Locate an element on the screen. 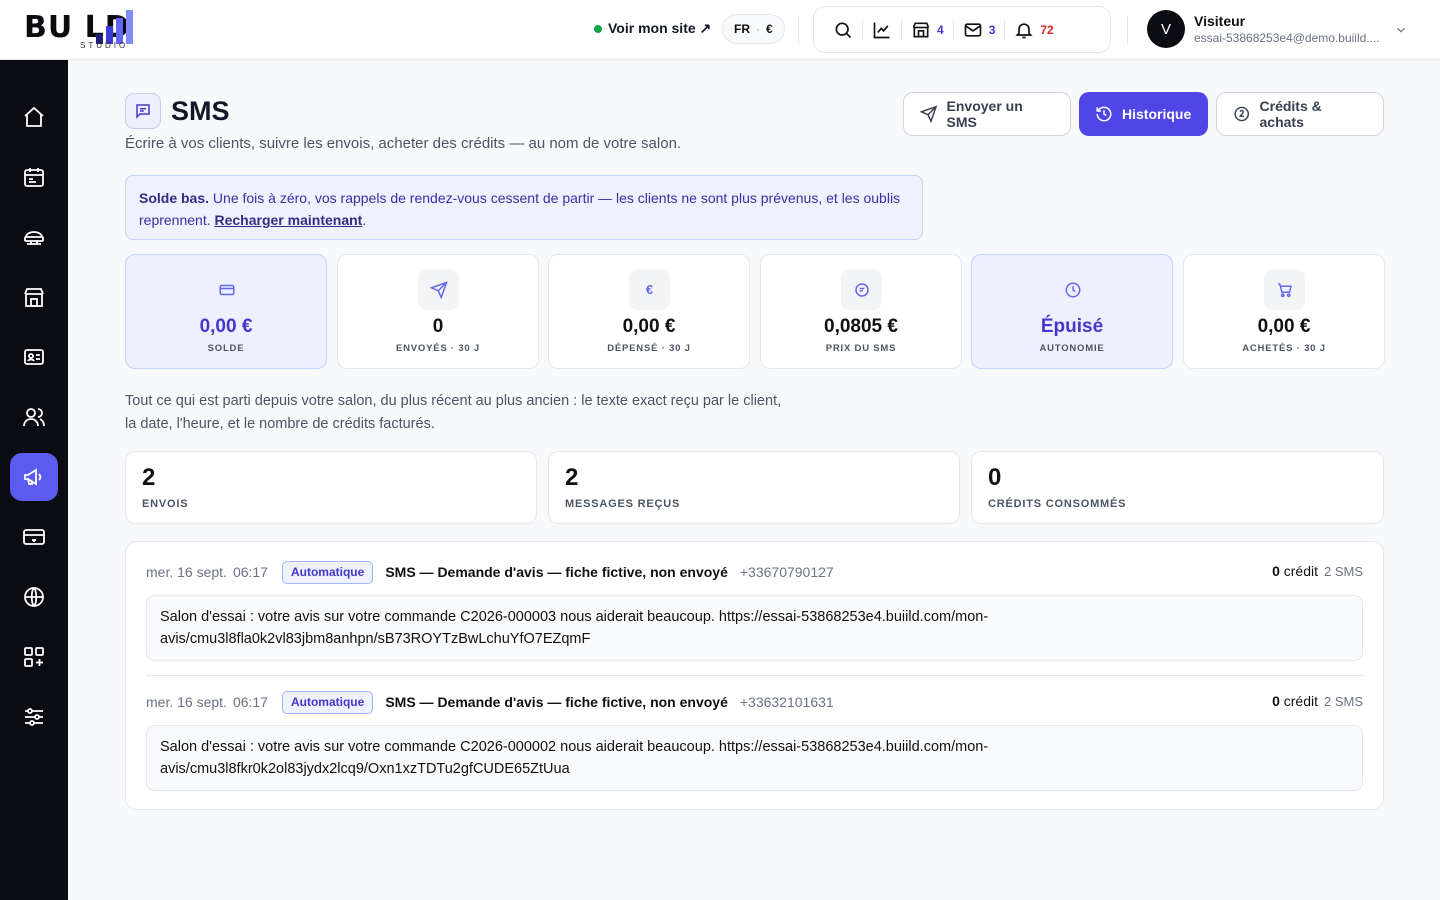 This screenshot has height=900, width=1440. kpi-label: CRÉDITS CONSOMMÉS is located at coordinates (1057, 504).